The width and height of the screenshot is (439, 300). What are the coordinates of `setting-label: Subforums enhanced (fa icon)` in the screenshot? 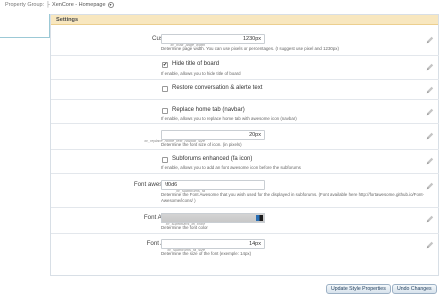 It's located at (212, 159).